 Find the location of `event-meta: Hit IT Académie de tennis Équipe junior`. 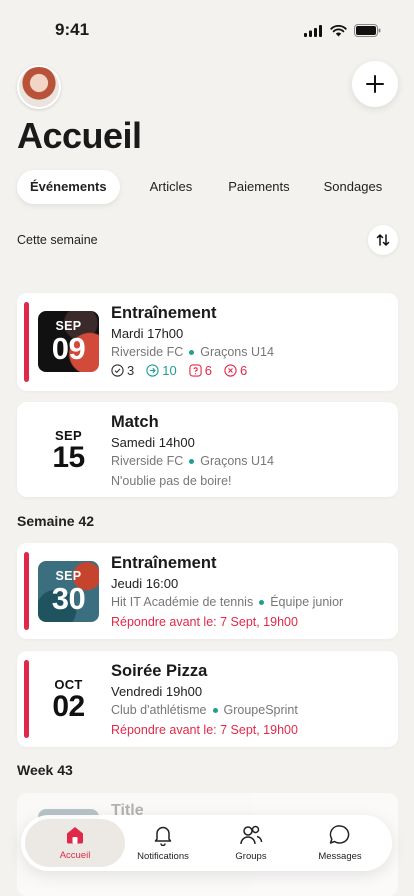

event-meta: Hit IT Académie de tennis Équipe junior is located at coordinates (227, 602).